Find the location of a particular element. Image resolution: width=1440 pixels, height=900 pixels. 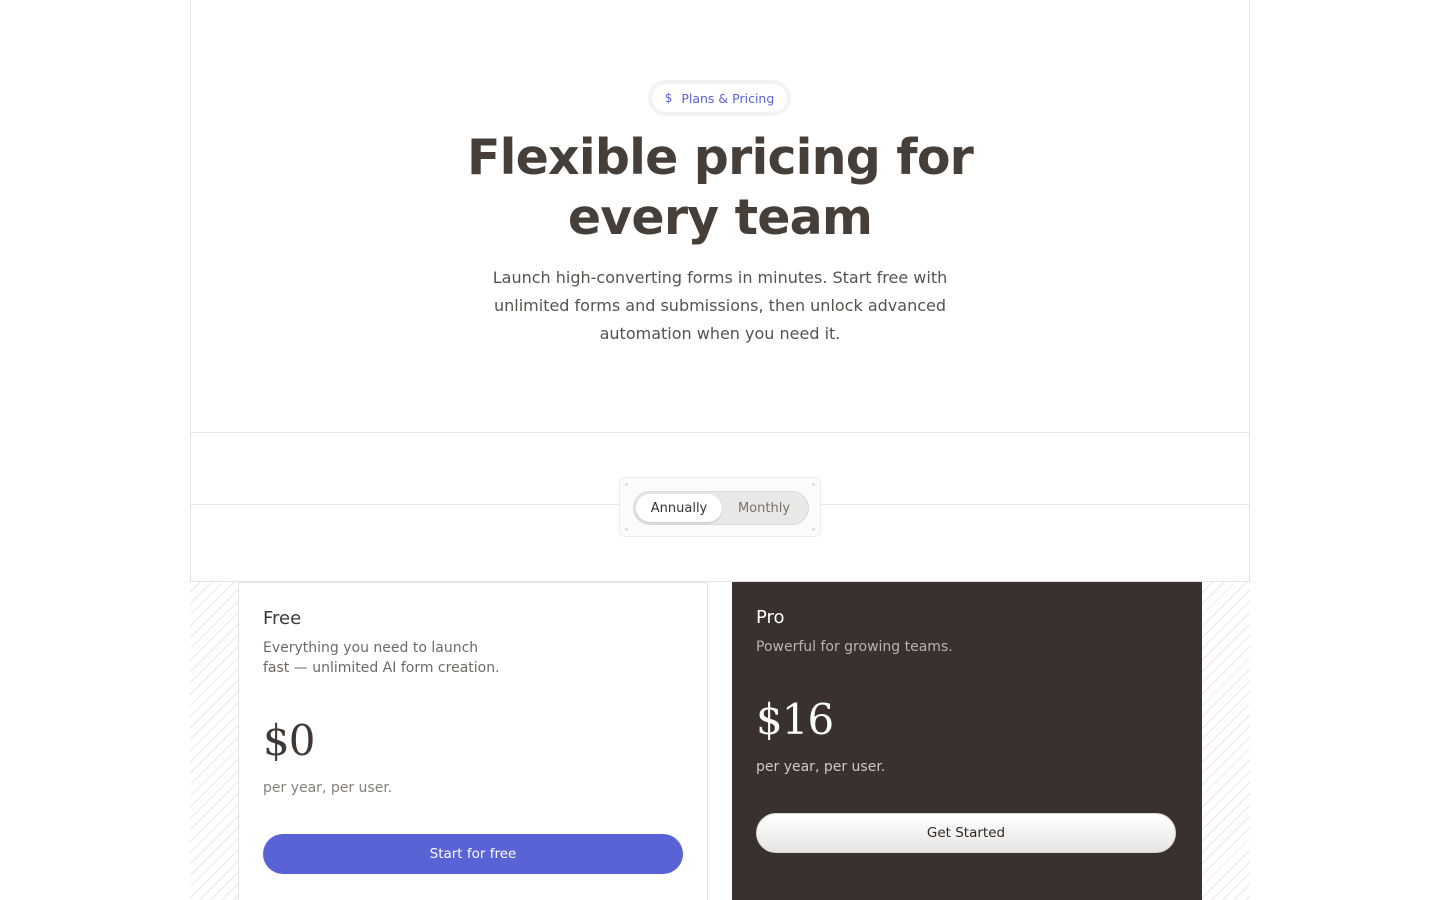

billing-toggle: Annually Monthly is located at coordinates (721, 508).